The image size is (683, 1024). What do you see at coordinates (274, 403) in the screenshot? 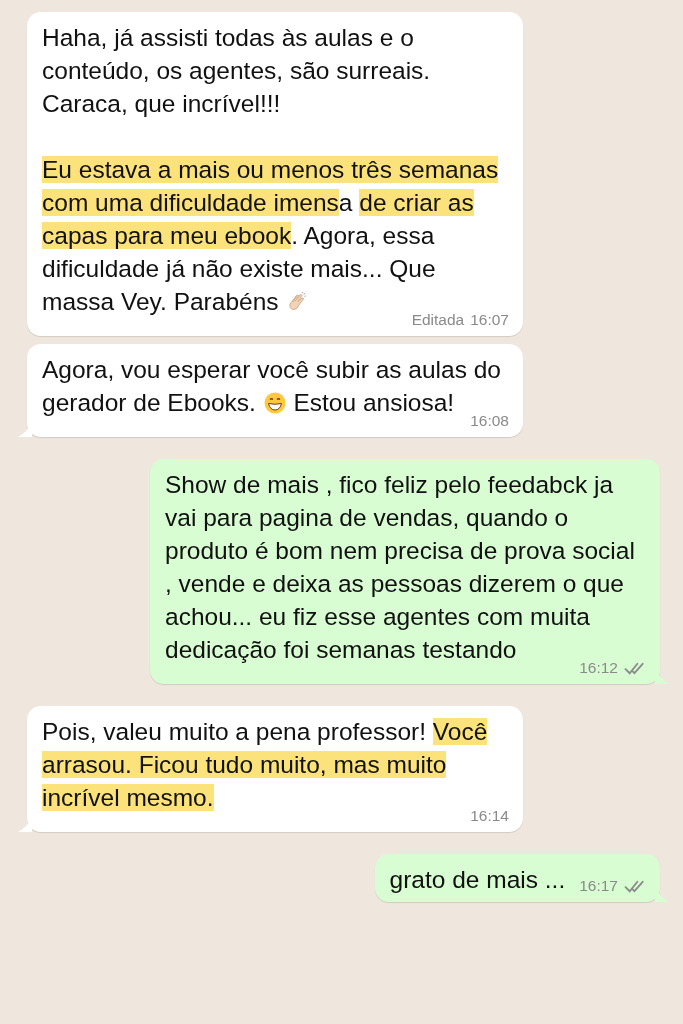
I see `grinning-face-icon` at bounding box center [274, 403].